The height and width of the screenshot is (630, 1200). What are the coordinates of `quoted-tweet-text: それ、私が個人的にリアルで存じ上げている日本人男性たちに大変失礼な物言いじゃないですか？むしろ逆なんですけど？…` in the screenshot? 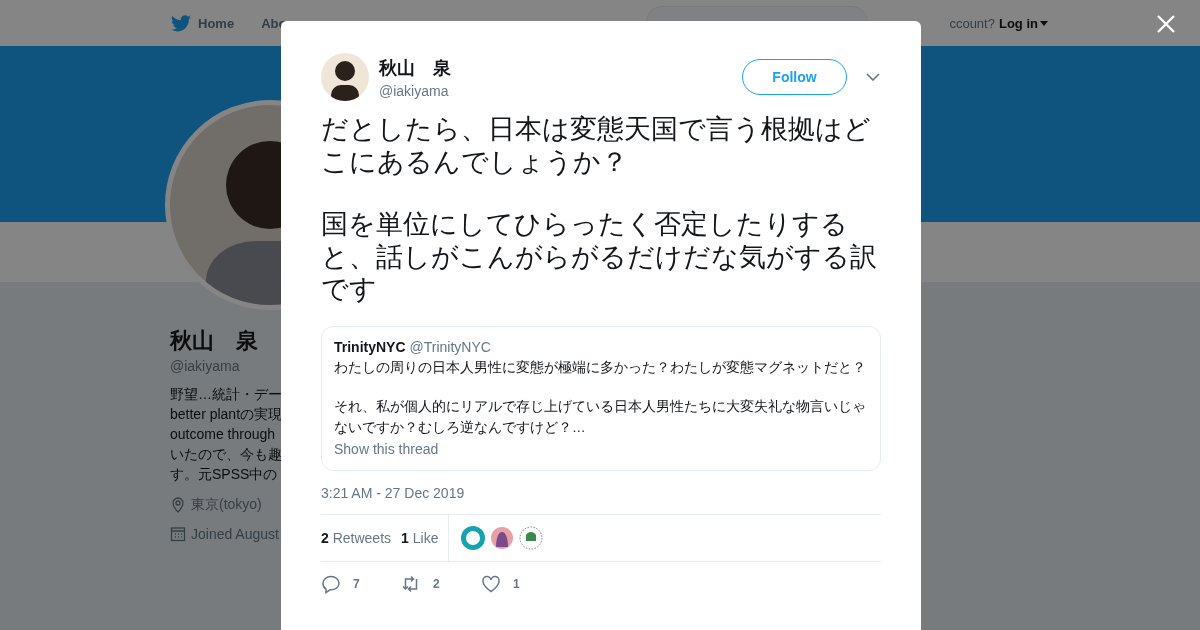 It's located at (600, 417).